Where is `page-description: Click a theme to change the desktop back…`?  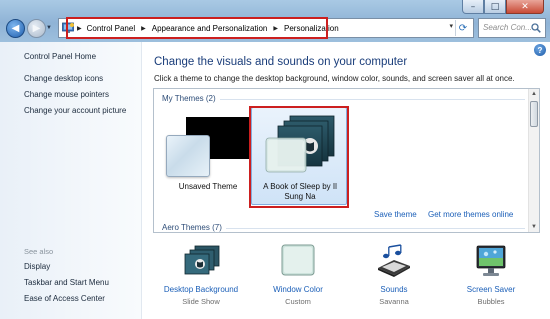 page-description: Click a theme to change the desktop back… is located at coordinates (334, 78).